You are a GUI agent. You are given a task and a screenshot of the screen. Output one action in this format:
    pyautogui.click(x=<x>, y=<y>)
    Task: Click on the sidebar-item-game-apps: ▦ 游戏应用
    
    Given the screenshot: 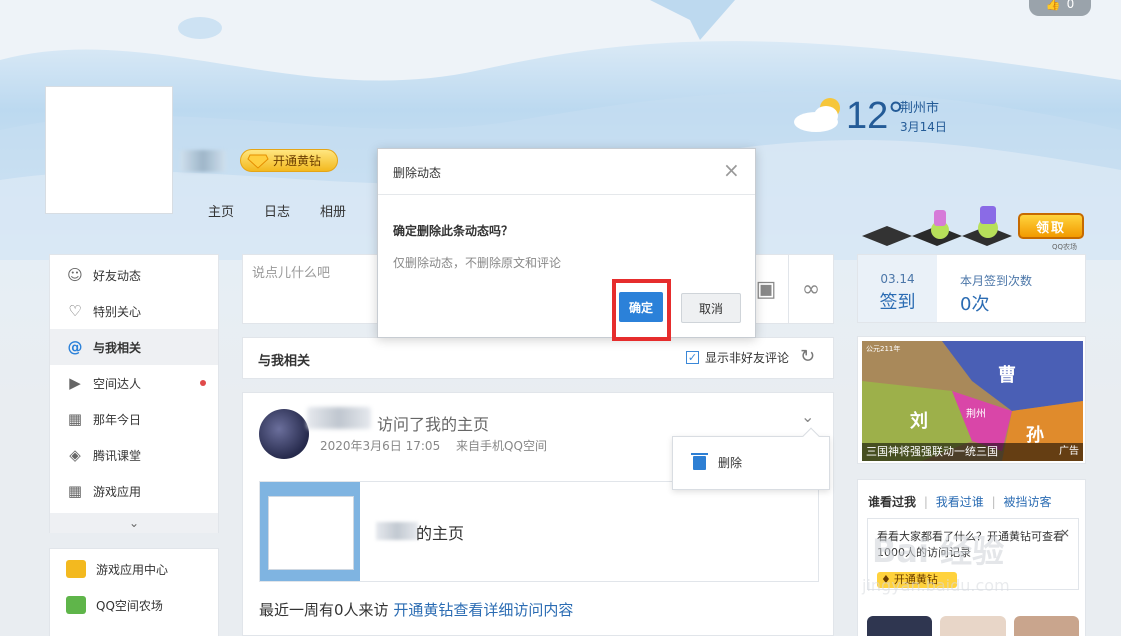 What is the action you would take?
    pyautogui.click(x=134, y=491)
    